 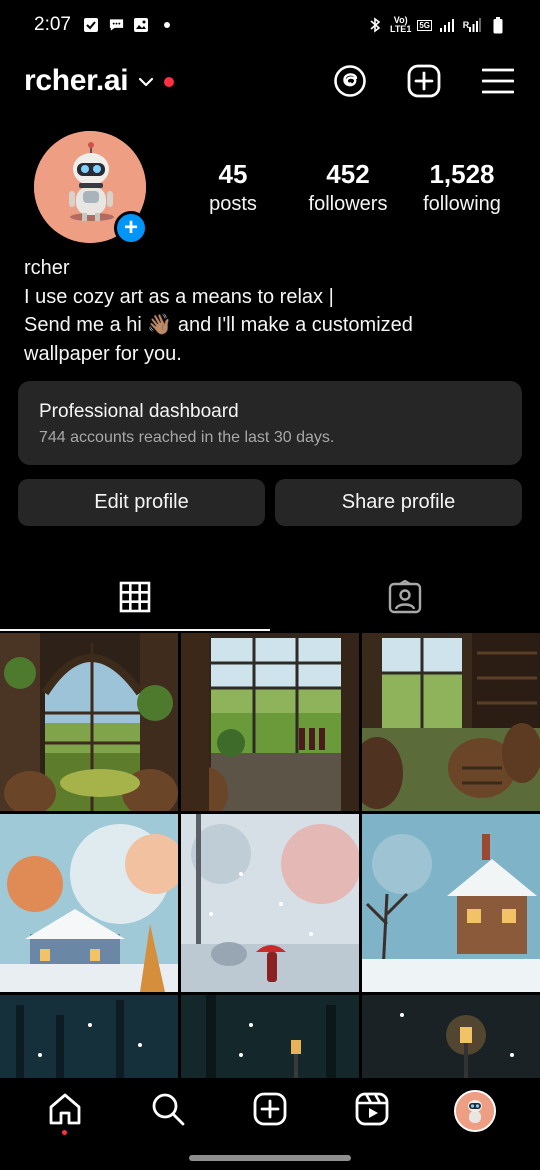 I want to click on following-stat: 1,528 following, so click(x=462, y=189).